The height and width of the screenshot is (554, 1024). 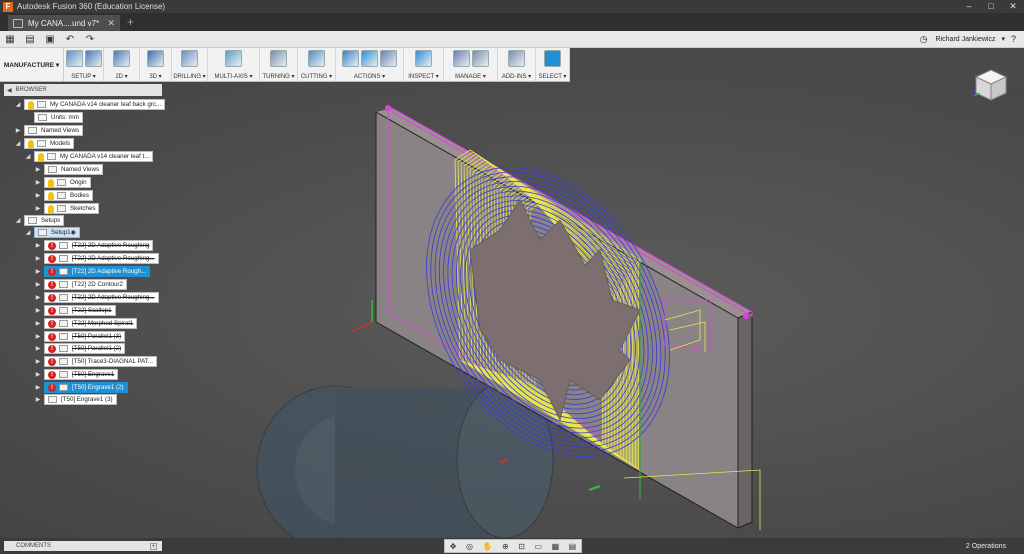 I want to click on user-name: Richard Jankiewicz, so click(x=966, y=39).